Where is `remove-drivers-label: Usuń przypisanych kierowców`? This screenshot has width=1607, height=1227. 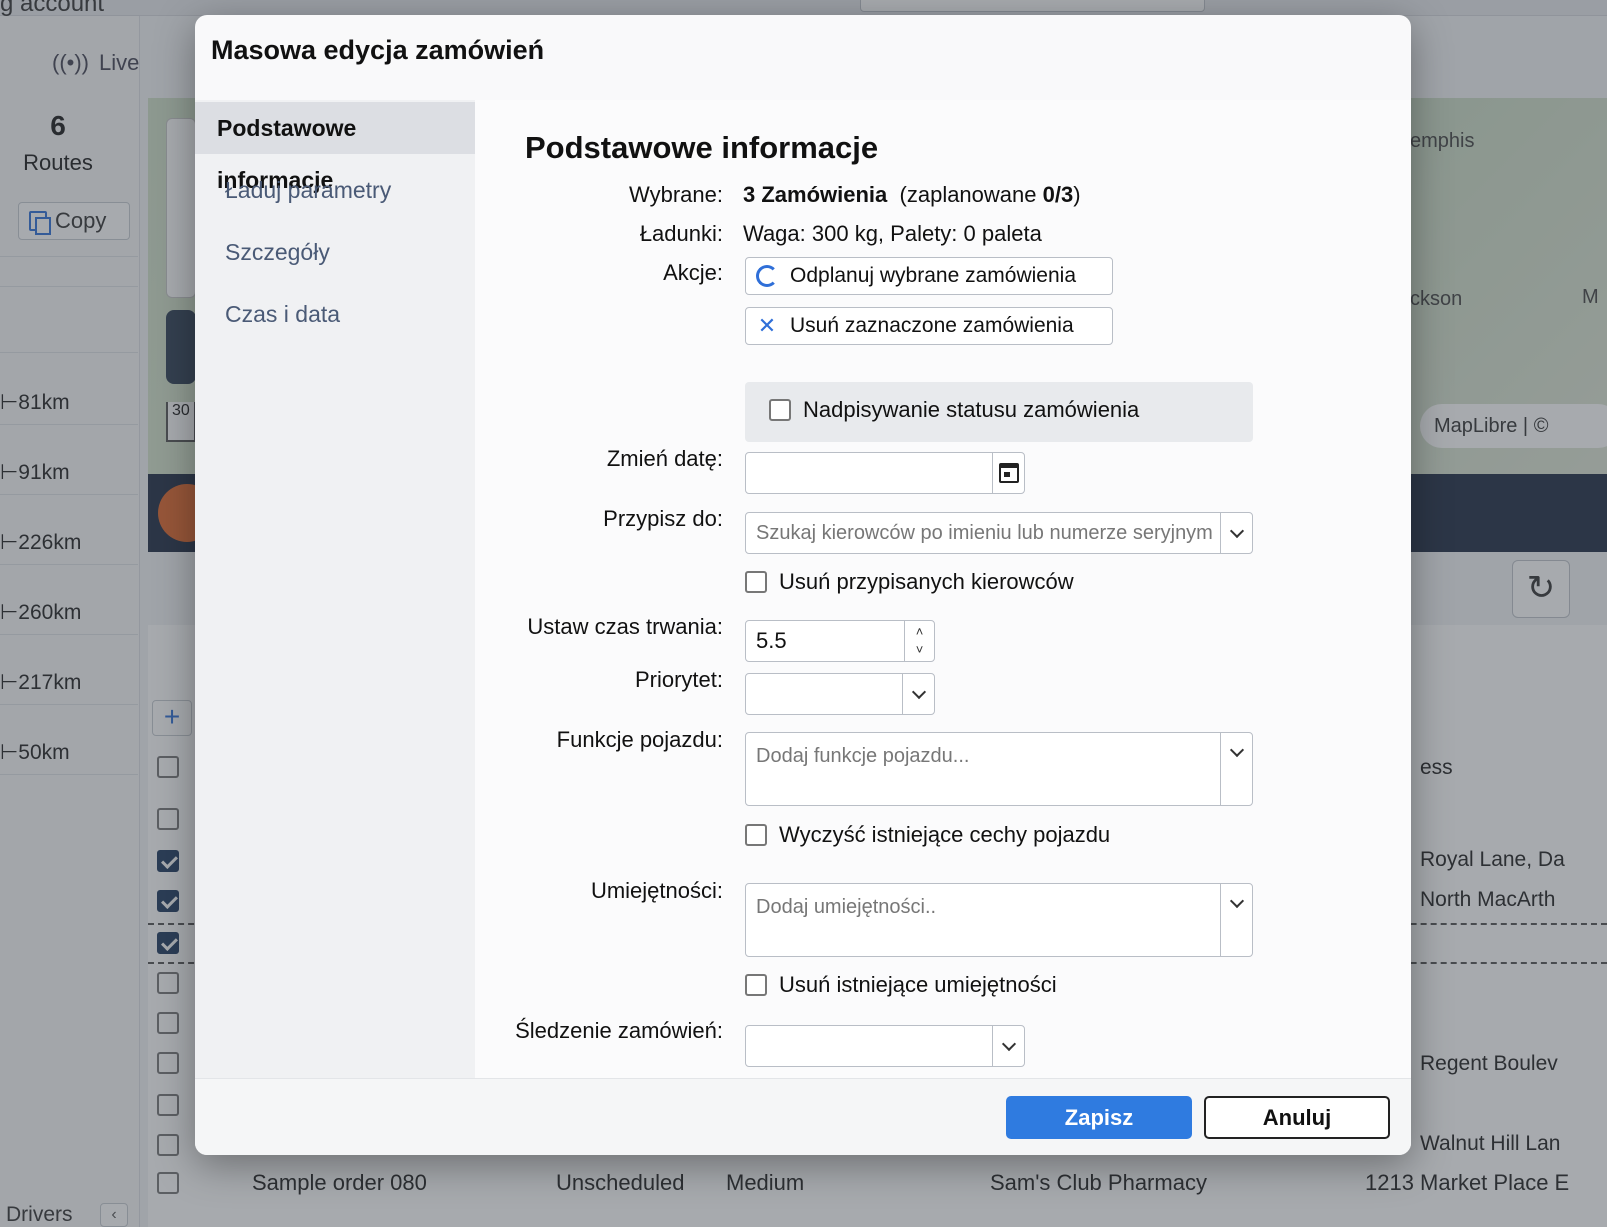
remove-drivers-label: Usuń przypisanych kierowców is located at coordinates (926, 581).